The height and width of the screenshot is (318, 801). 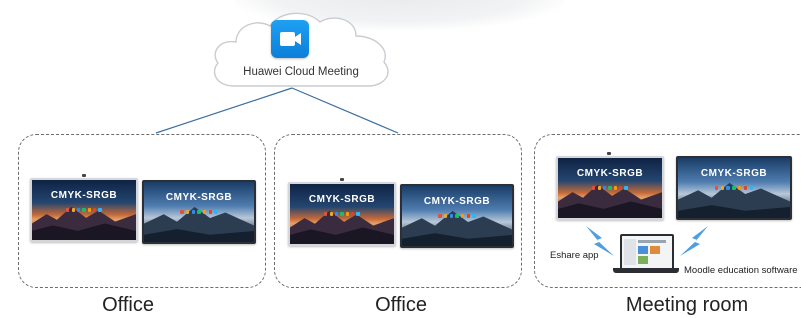 I want to click on eshare-app-label: Eshare app, so click(x=574, y=255).